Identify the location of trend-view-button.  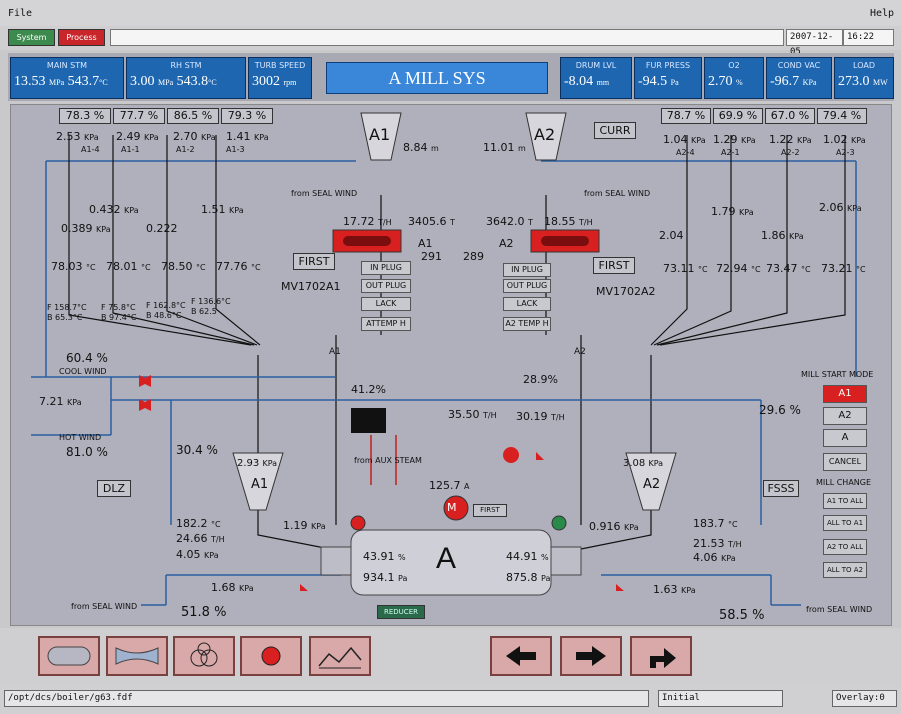
(340, 656).